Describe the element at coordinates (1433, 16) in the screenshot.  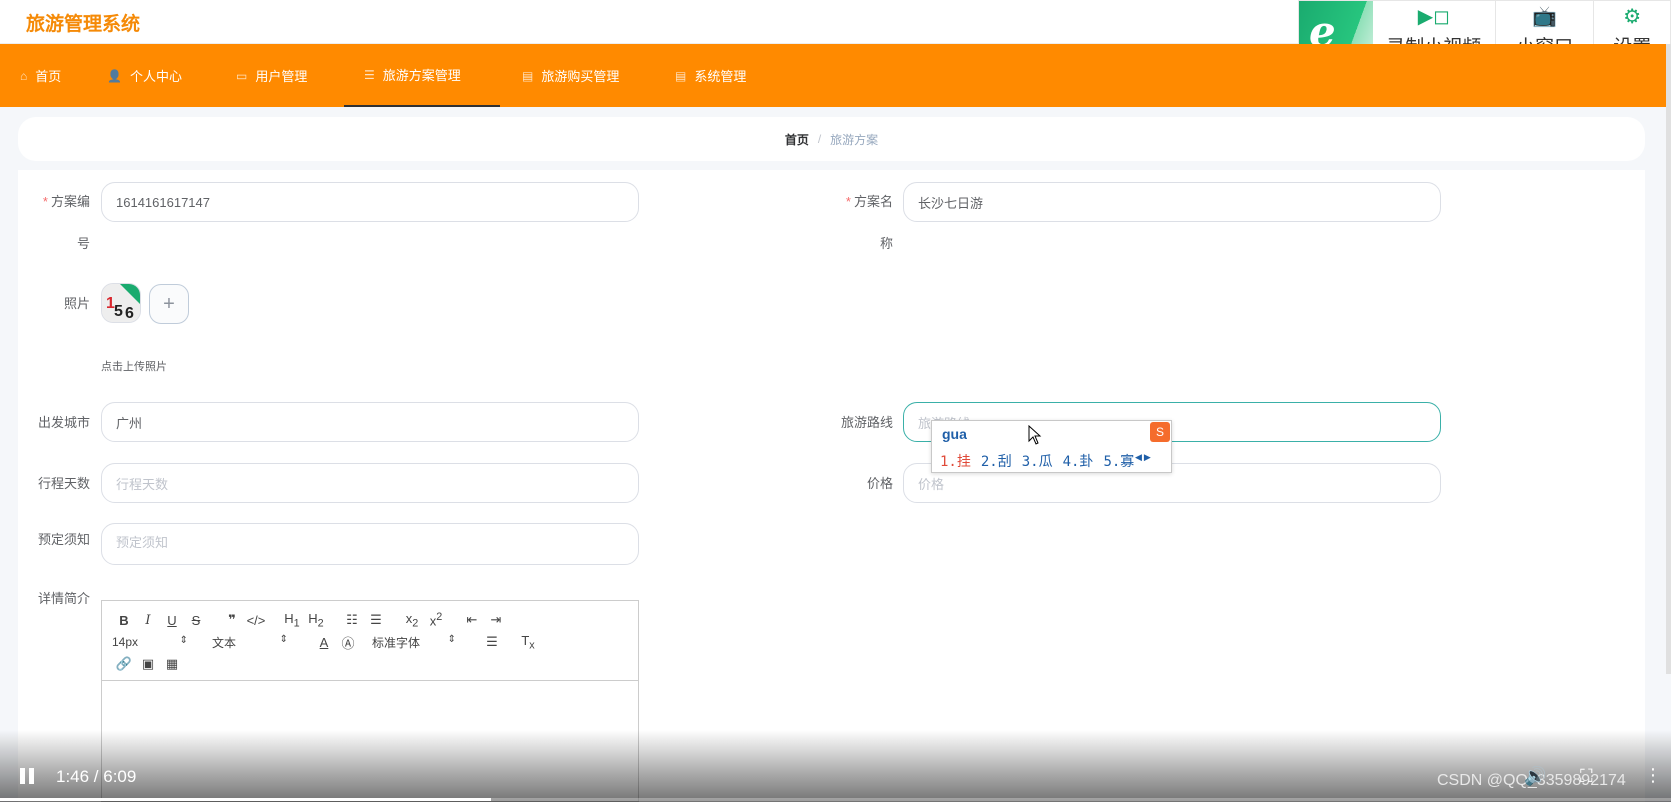
I see `video-camera-icon: ▶◻` at that location.